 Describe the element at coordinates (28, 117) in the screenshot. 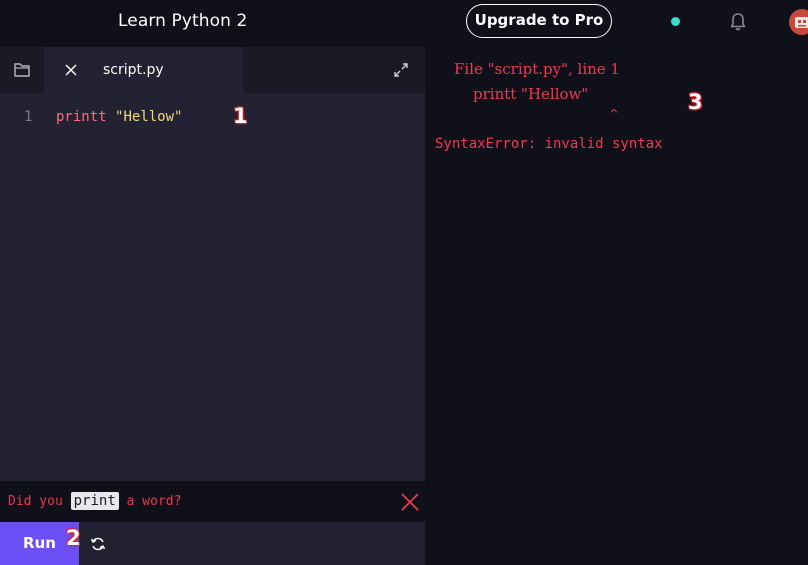

I see `line-number: 1` at that location.